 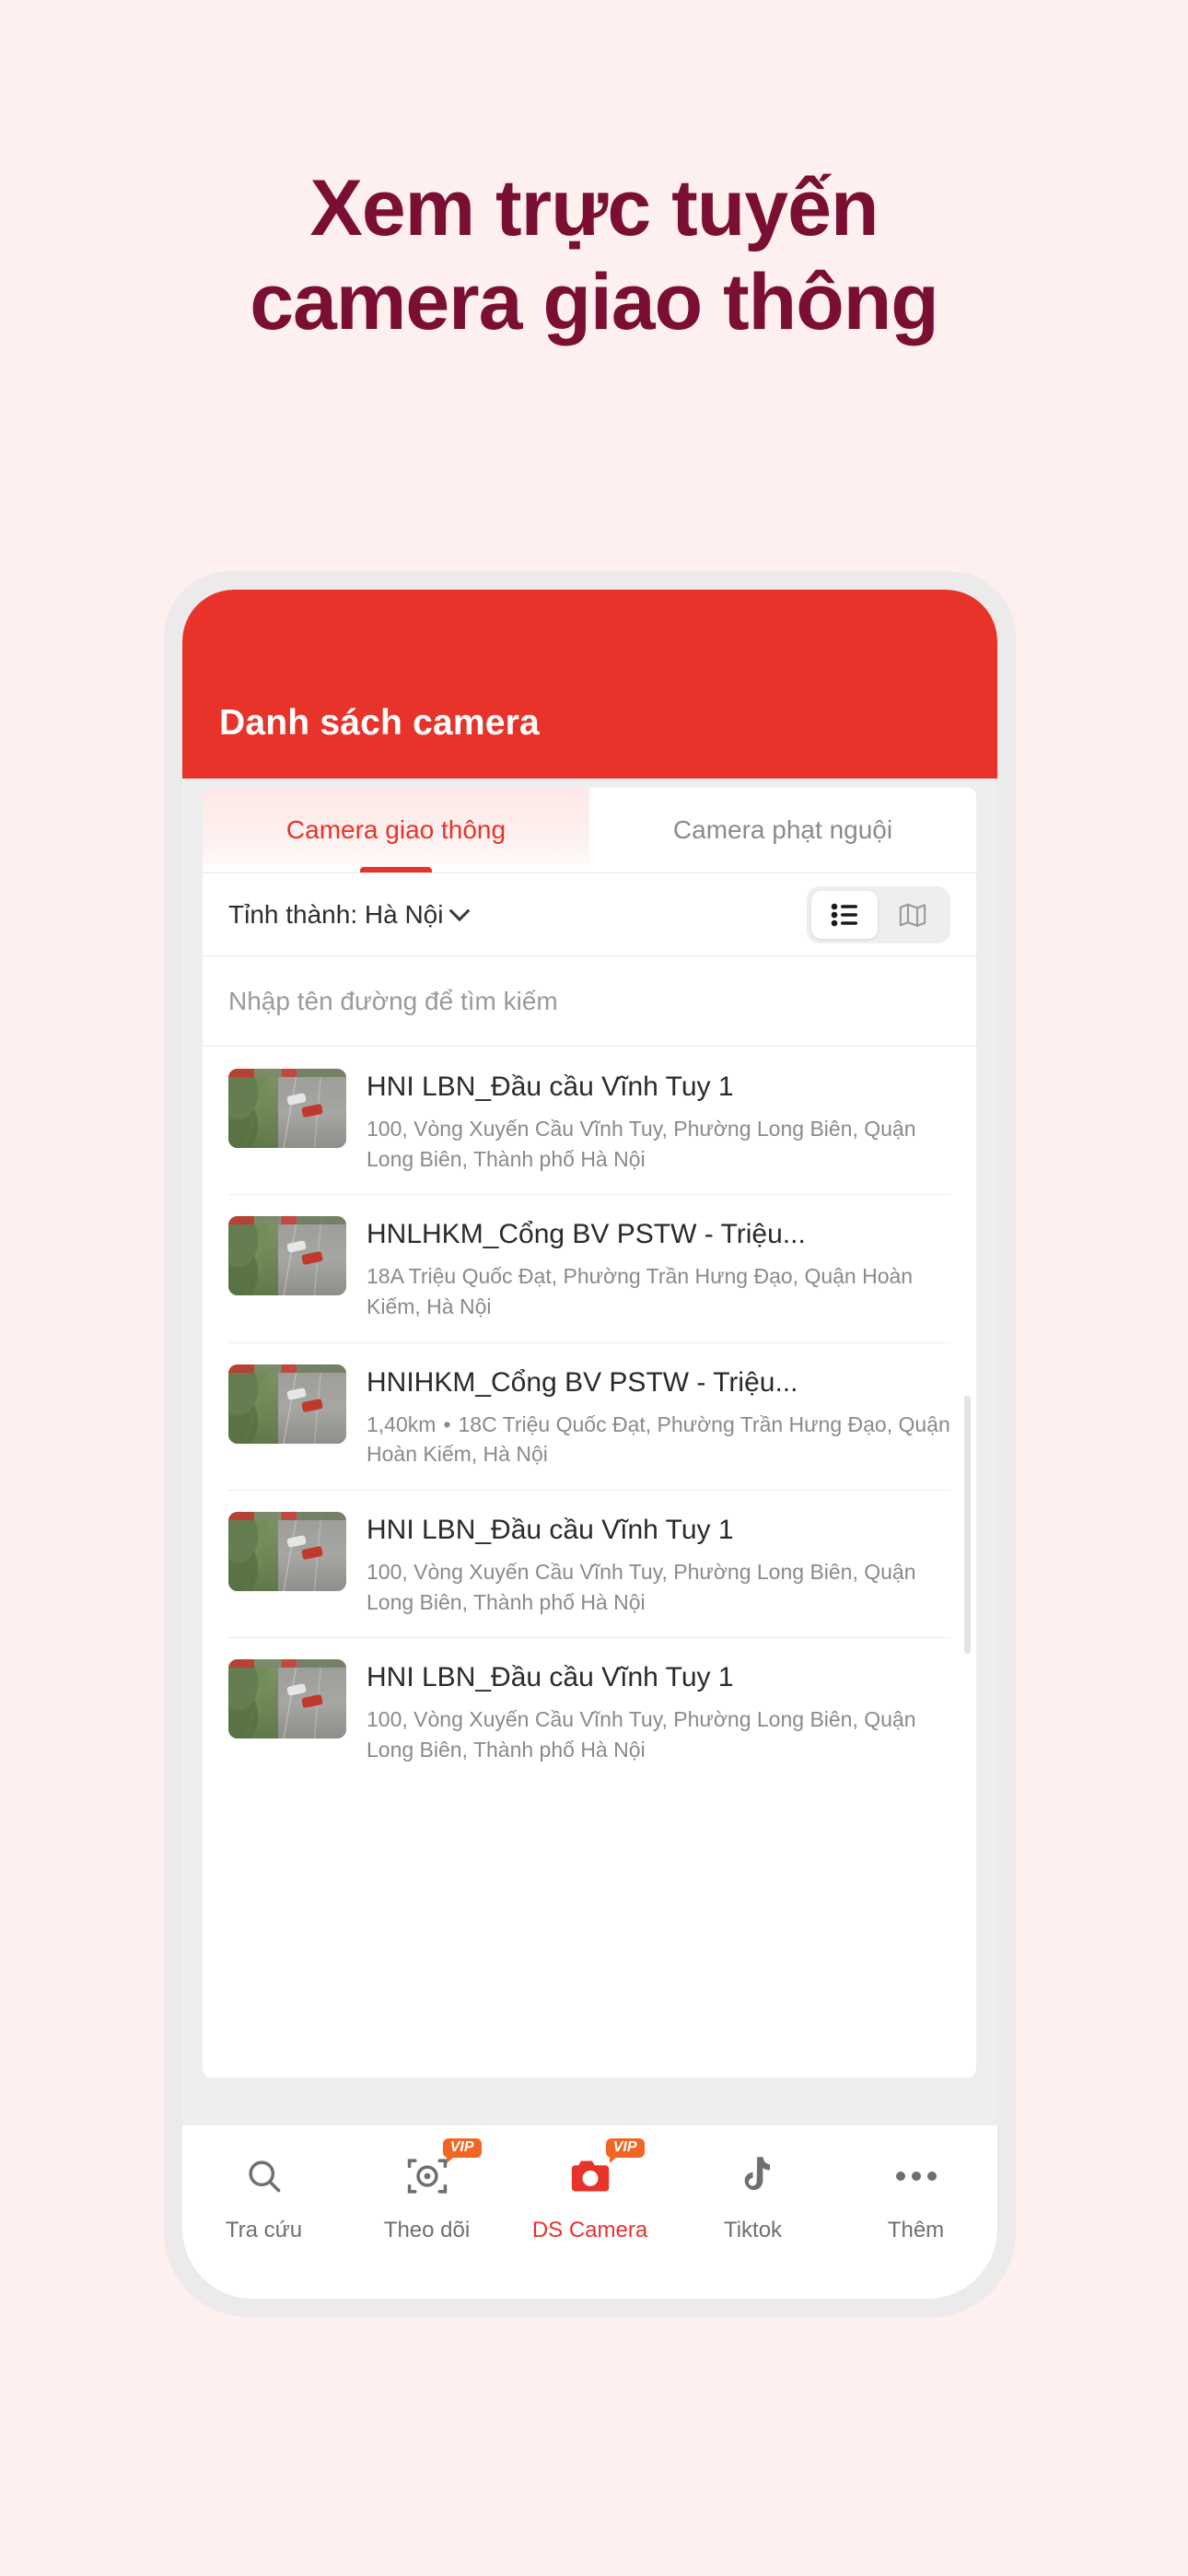 What do you see at coordinates (336, 914) in the screenshot?
I see `province-label: Tỉnh thành: Hà Nội` at bounding box center [336, 914].